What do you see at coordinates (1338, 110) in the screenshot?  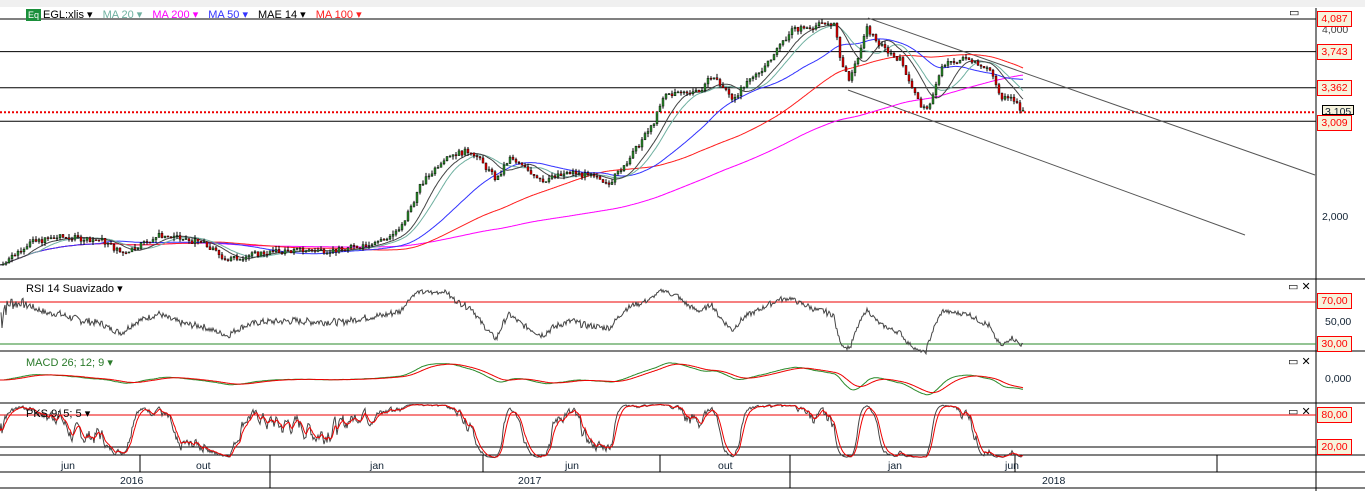 I see `last-price-tag: 3,105` at bounding box center [1338, 110].